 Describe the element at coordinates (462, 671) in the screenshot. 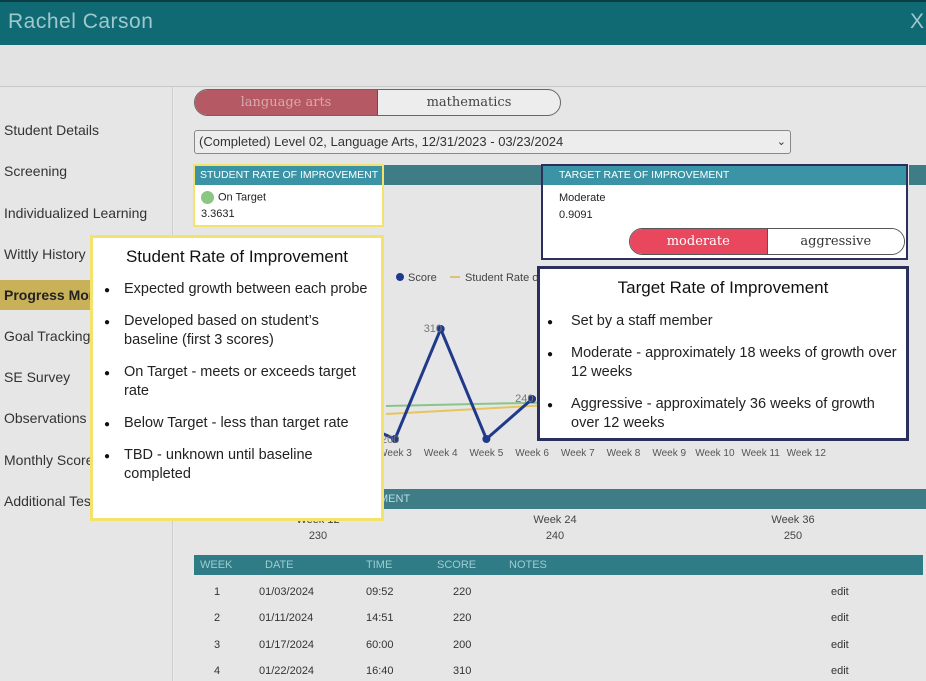

I see `cell-score: 310` at that location.